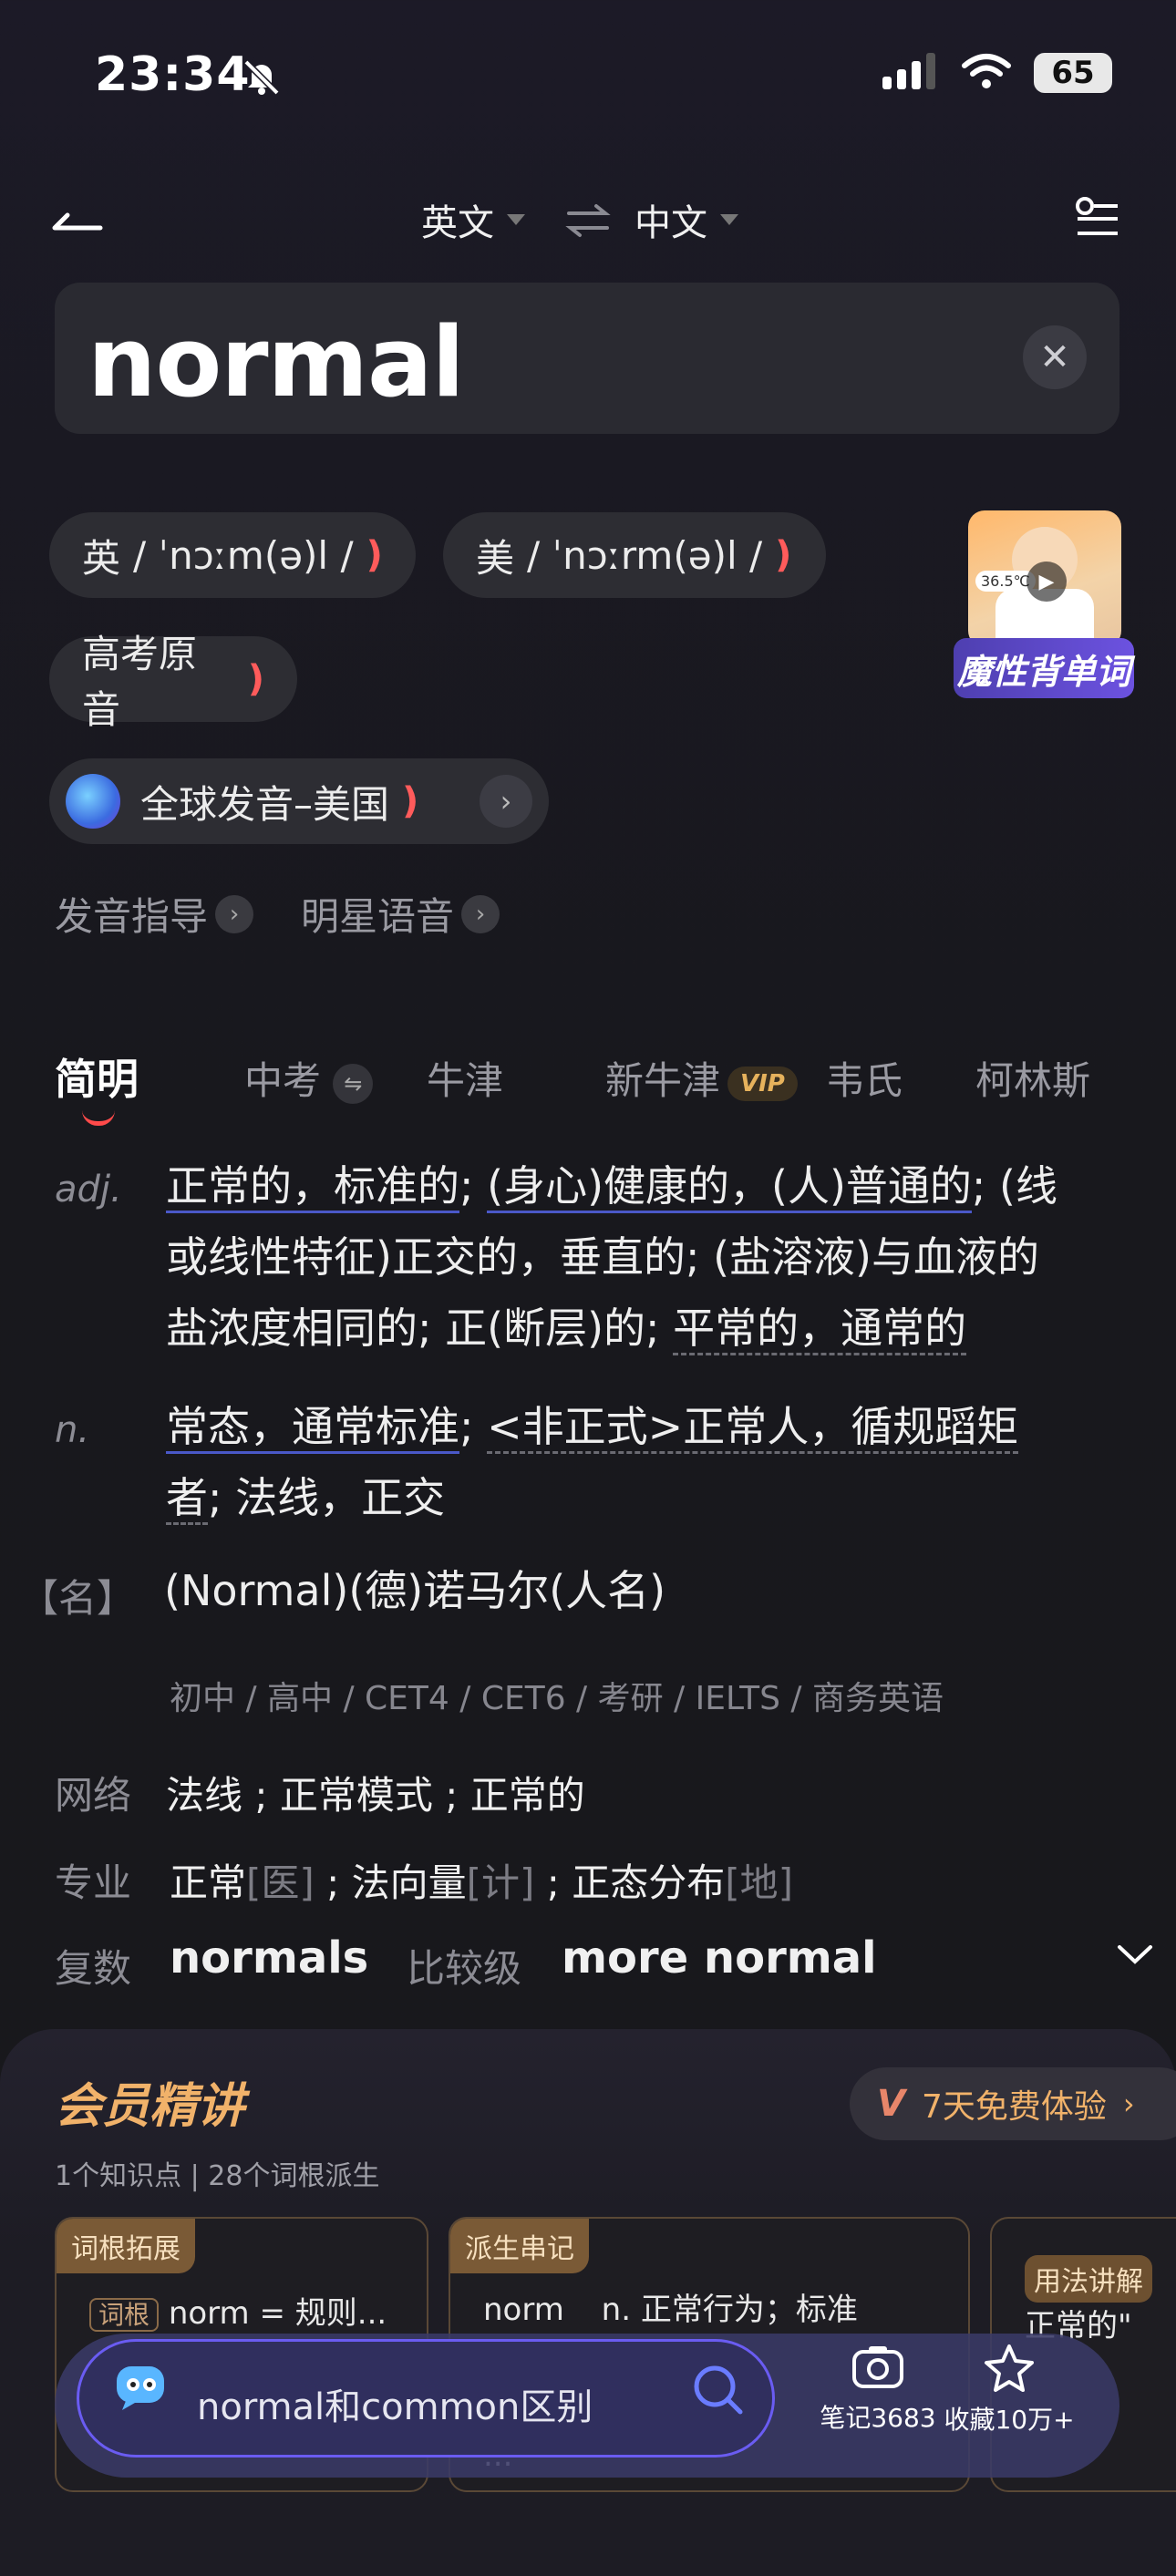  I want to click on pronunciation-guide-link: 发音指导 ›, so click(154, 914).